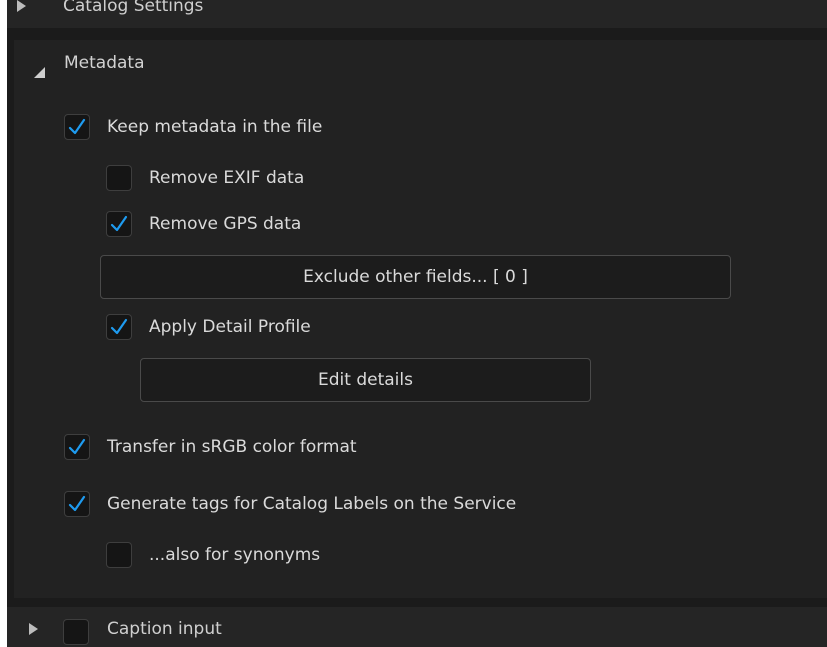 Image resolution: width=827 pixels, height=647 pixels. What do you see at coordinates (164, 629) in the screenshot?
I see `section-title: Caption input` at bounding box center [164, 629].